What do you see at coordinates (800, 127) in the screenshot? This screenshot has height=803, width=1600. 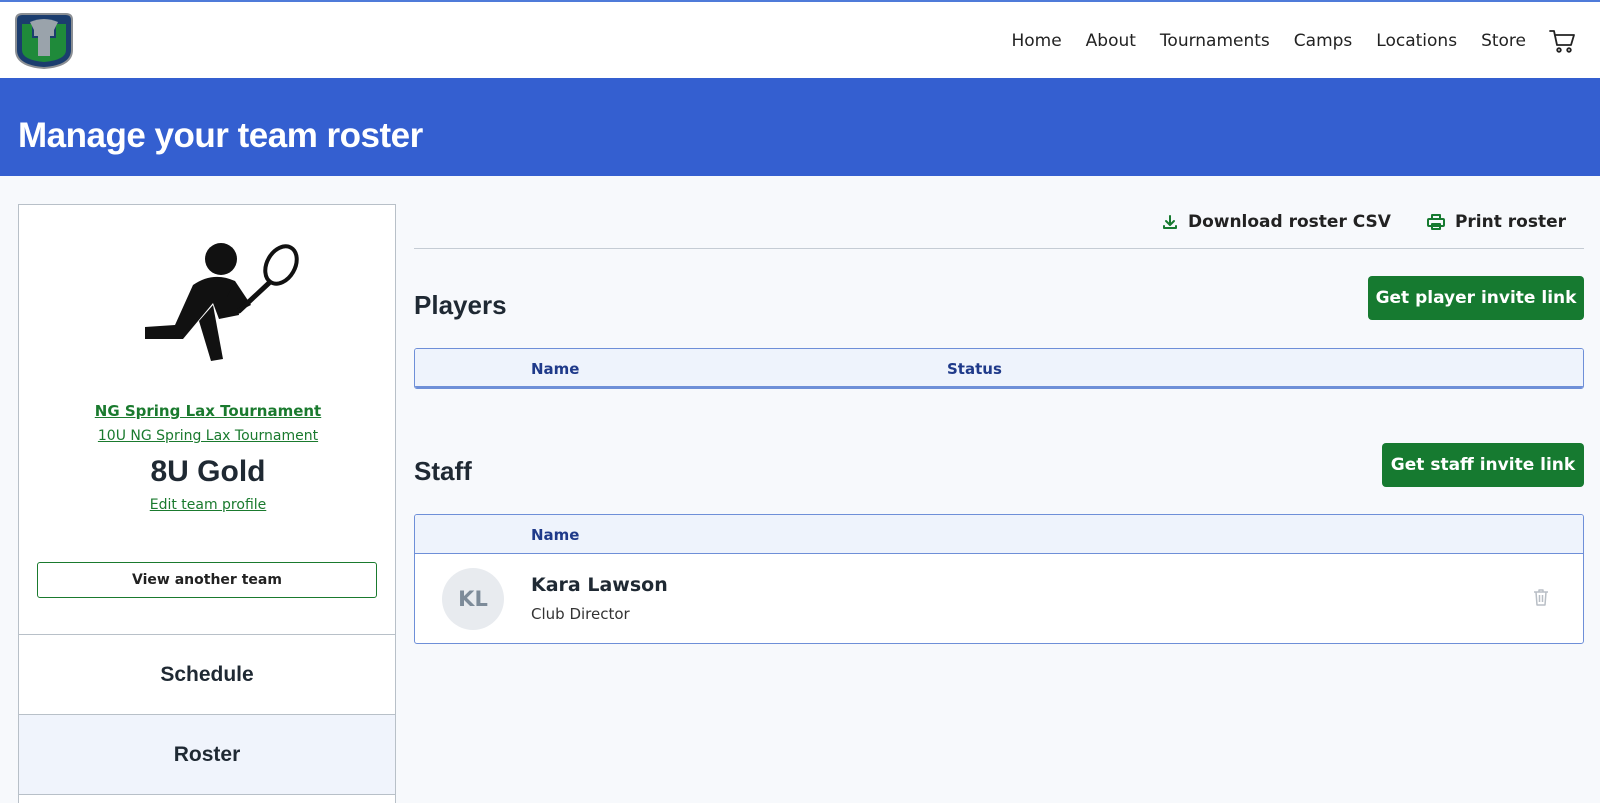 I see `page-banner: Manage your team roster` at bounding box center [800, 127].